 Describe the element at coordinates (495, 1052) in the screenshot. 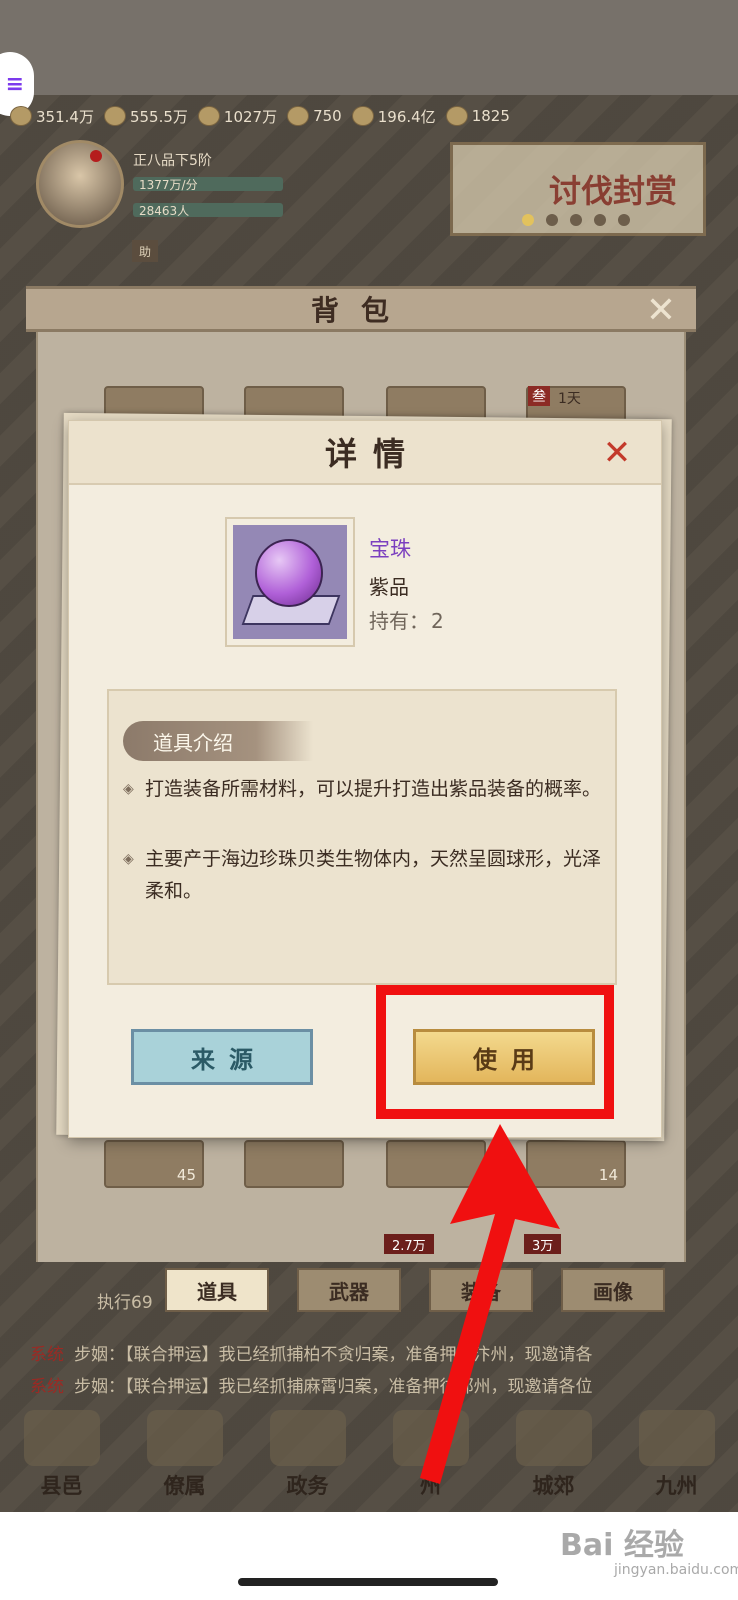

I see `highlight-box` at that location.